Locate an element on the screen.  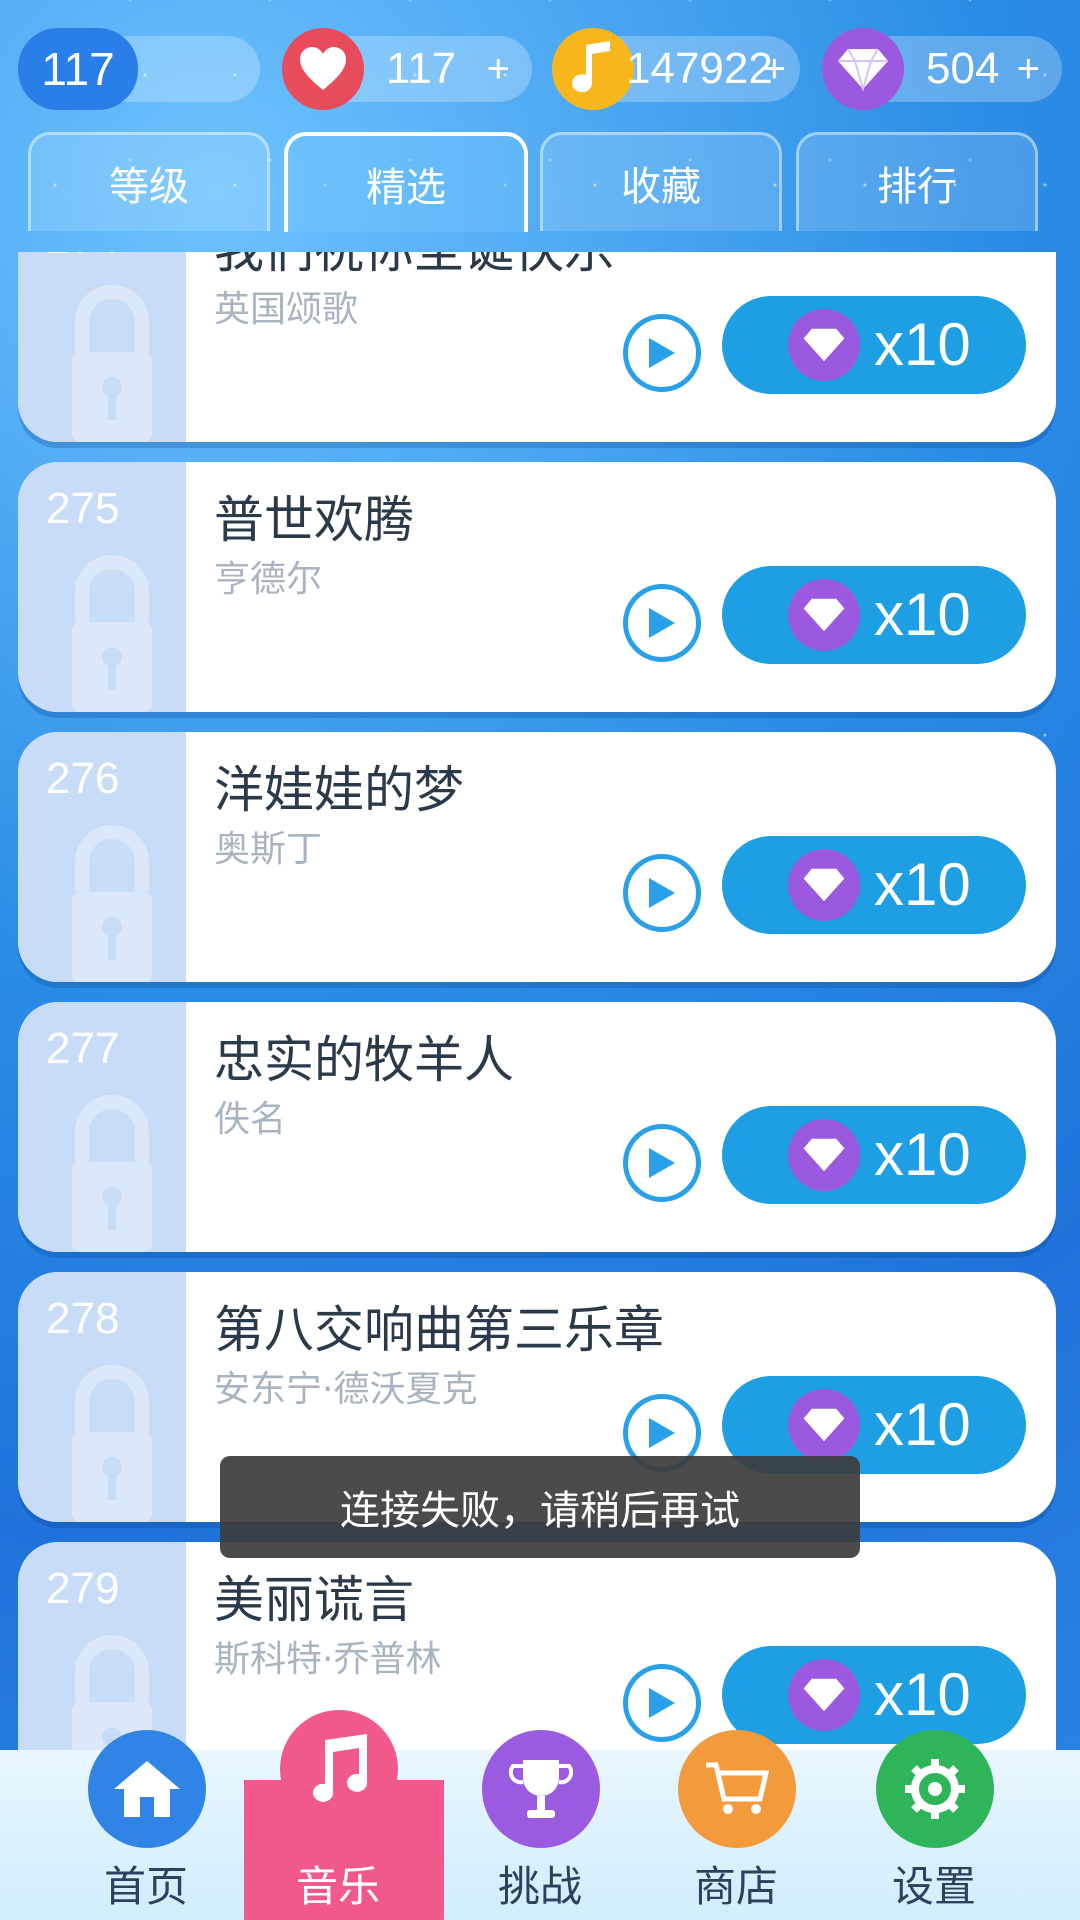
nav-shop: 商店 is located at coordinates (731, 1825).